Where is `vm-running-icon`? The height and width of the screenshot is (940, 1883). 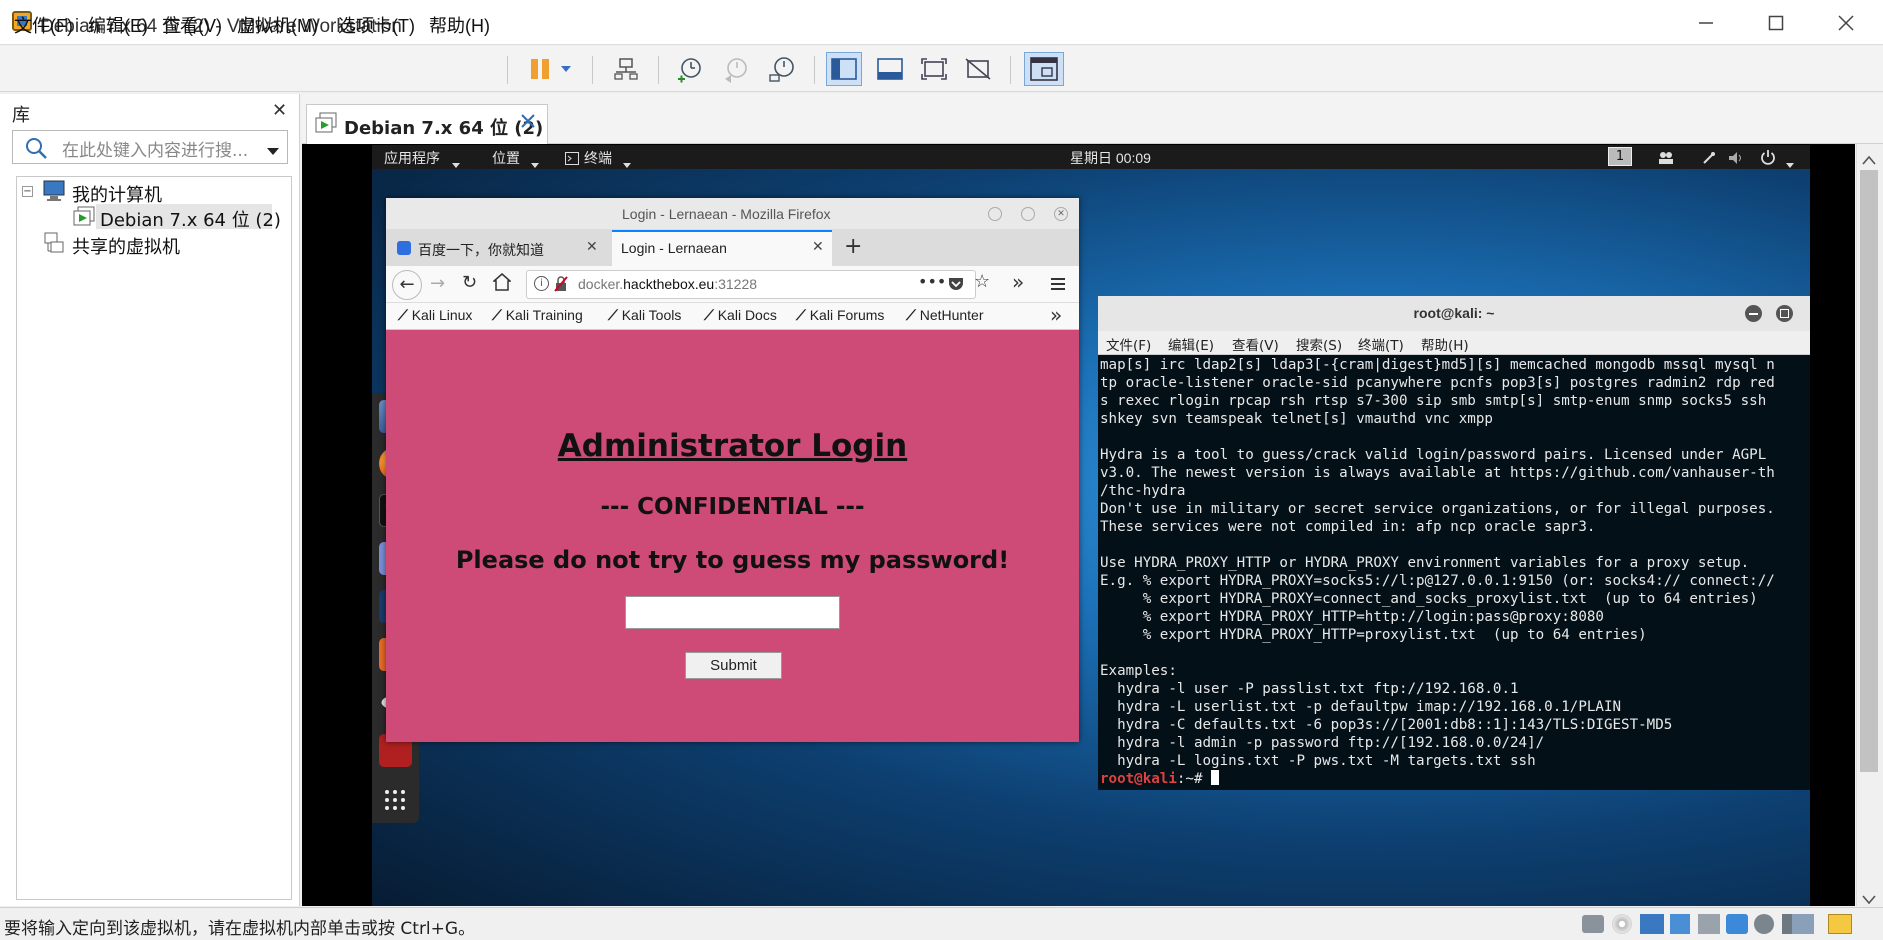 vm-running-icon is located at coordinates (84, 218).